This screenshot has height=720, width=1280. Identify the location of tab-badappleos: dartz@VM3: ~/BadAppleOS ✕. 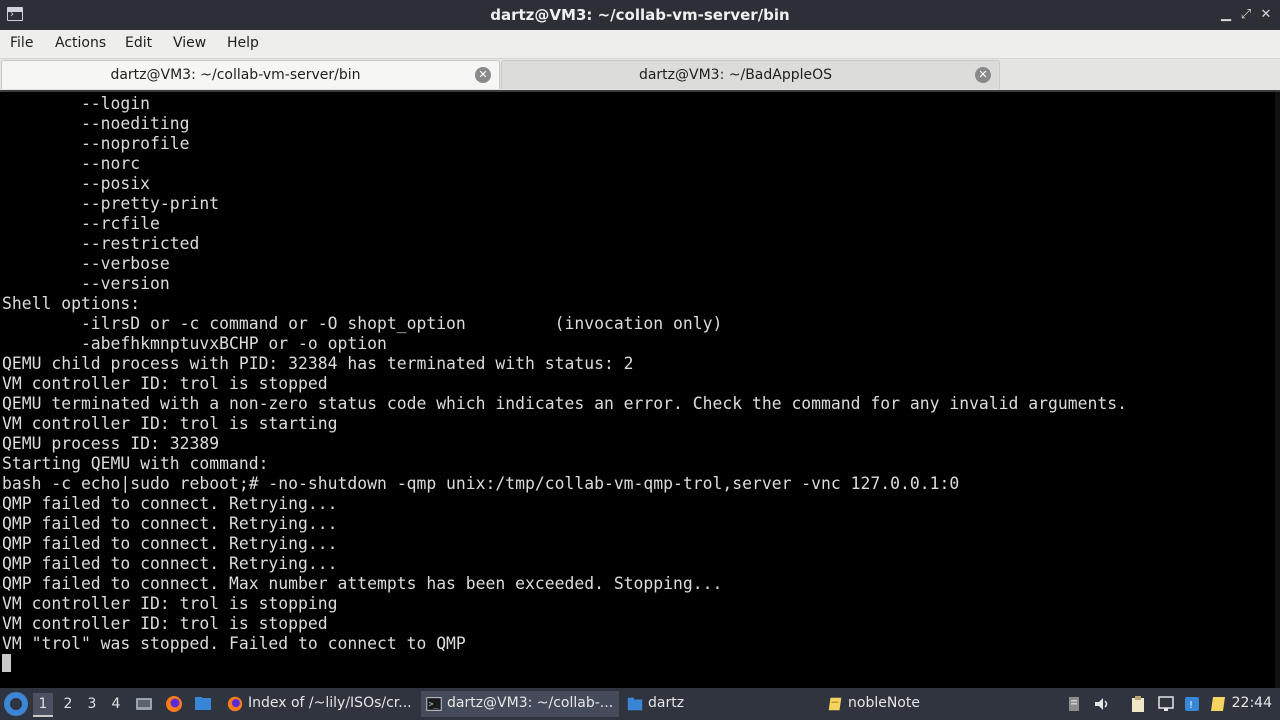
(750, 74).